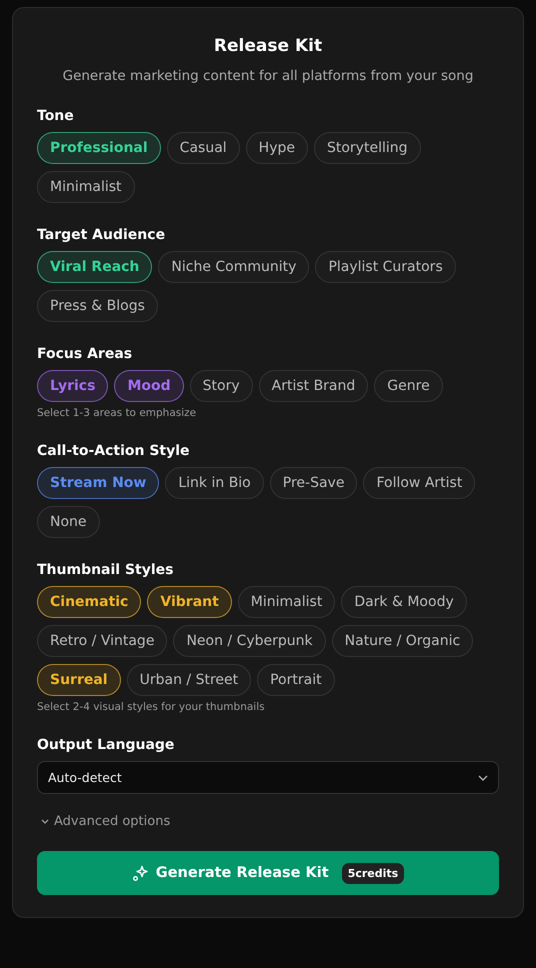  What do you see at coordinates (117, 413) in the screenshot?
I see `hint-text: Select 1-3 areas to emphasize` at bounding box center [117, 413].